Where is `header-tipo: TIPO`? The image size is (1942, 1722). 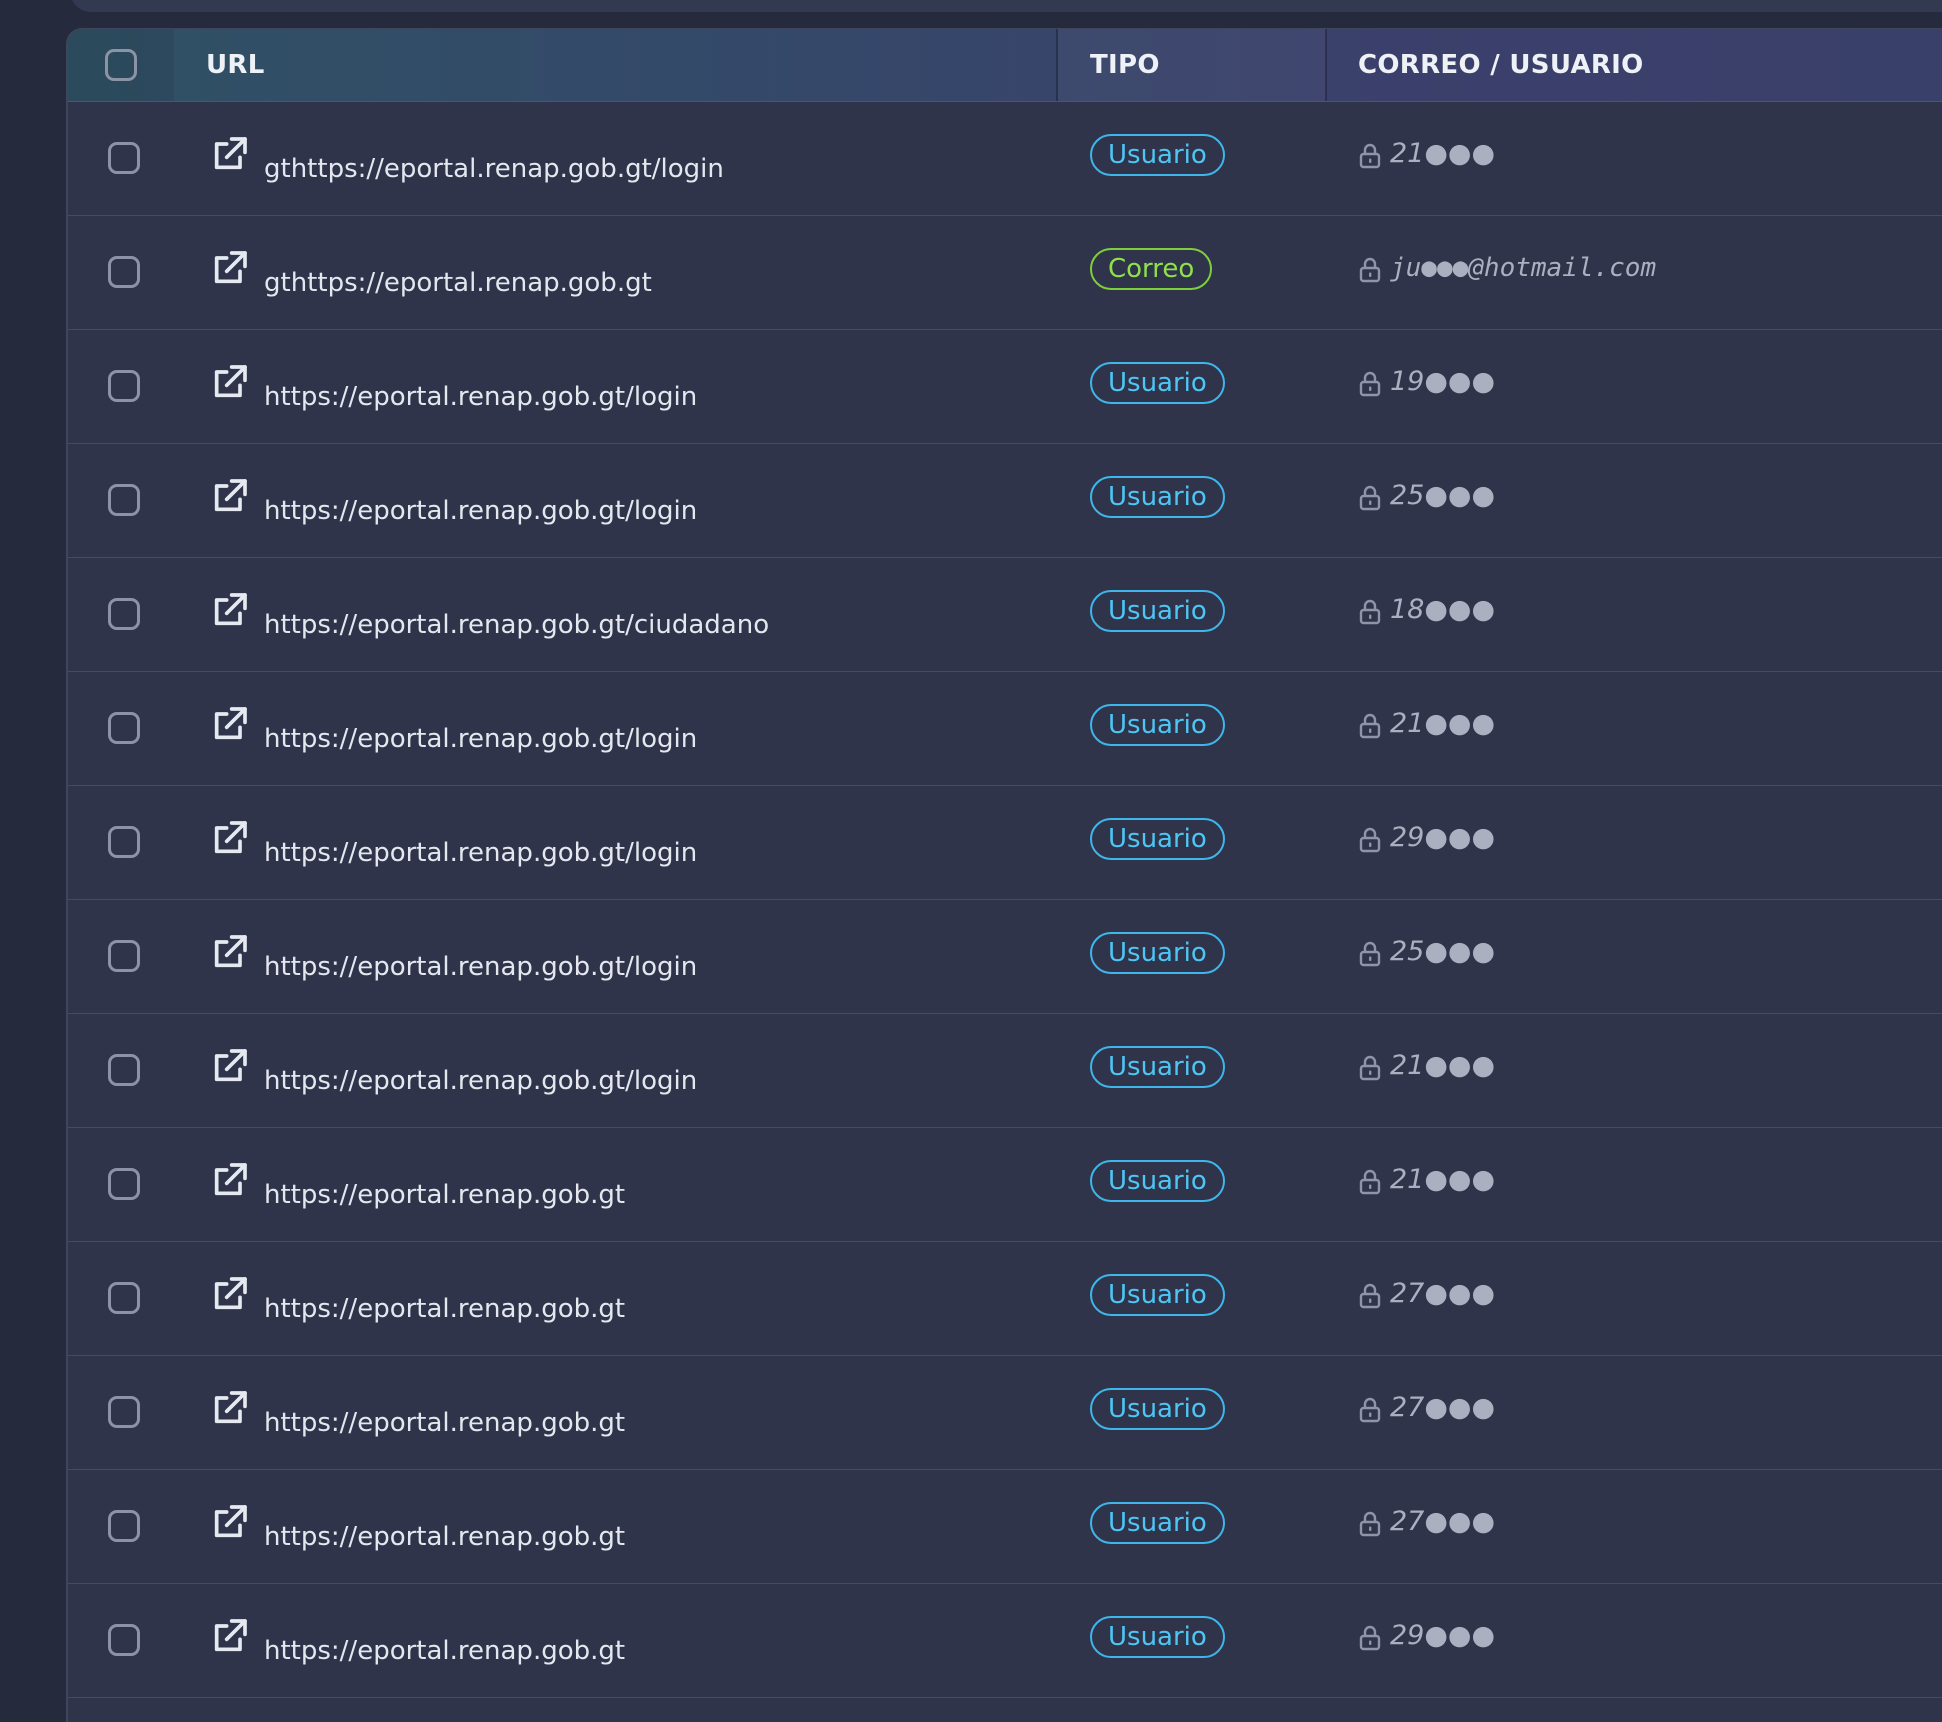 header-tipo: TIPO is located at coordinates (1192, 65).